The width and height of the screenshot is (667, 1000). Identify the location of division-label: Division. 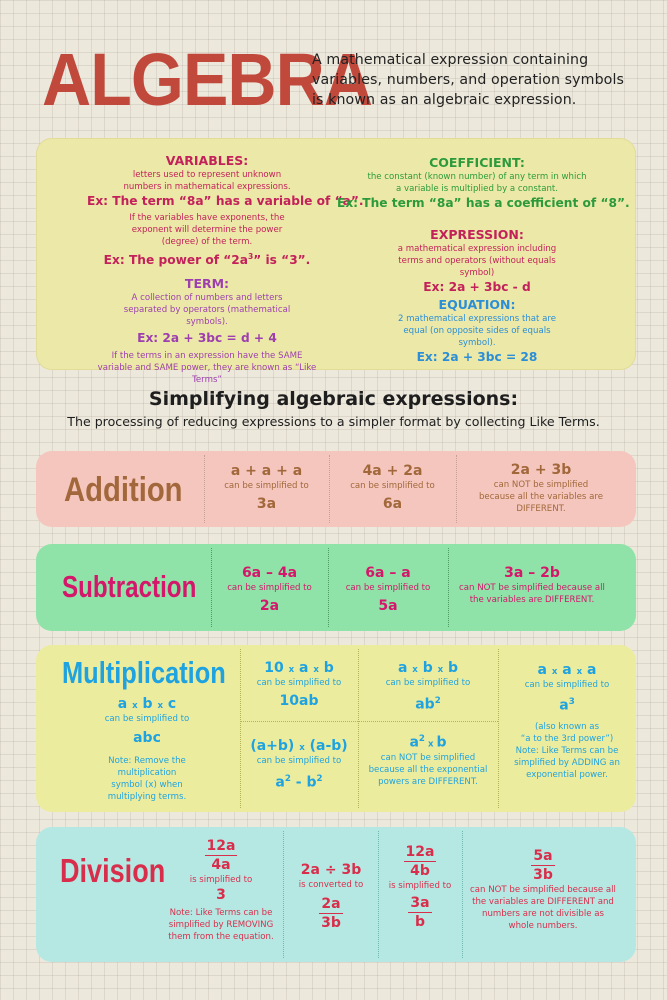
(113, 870).